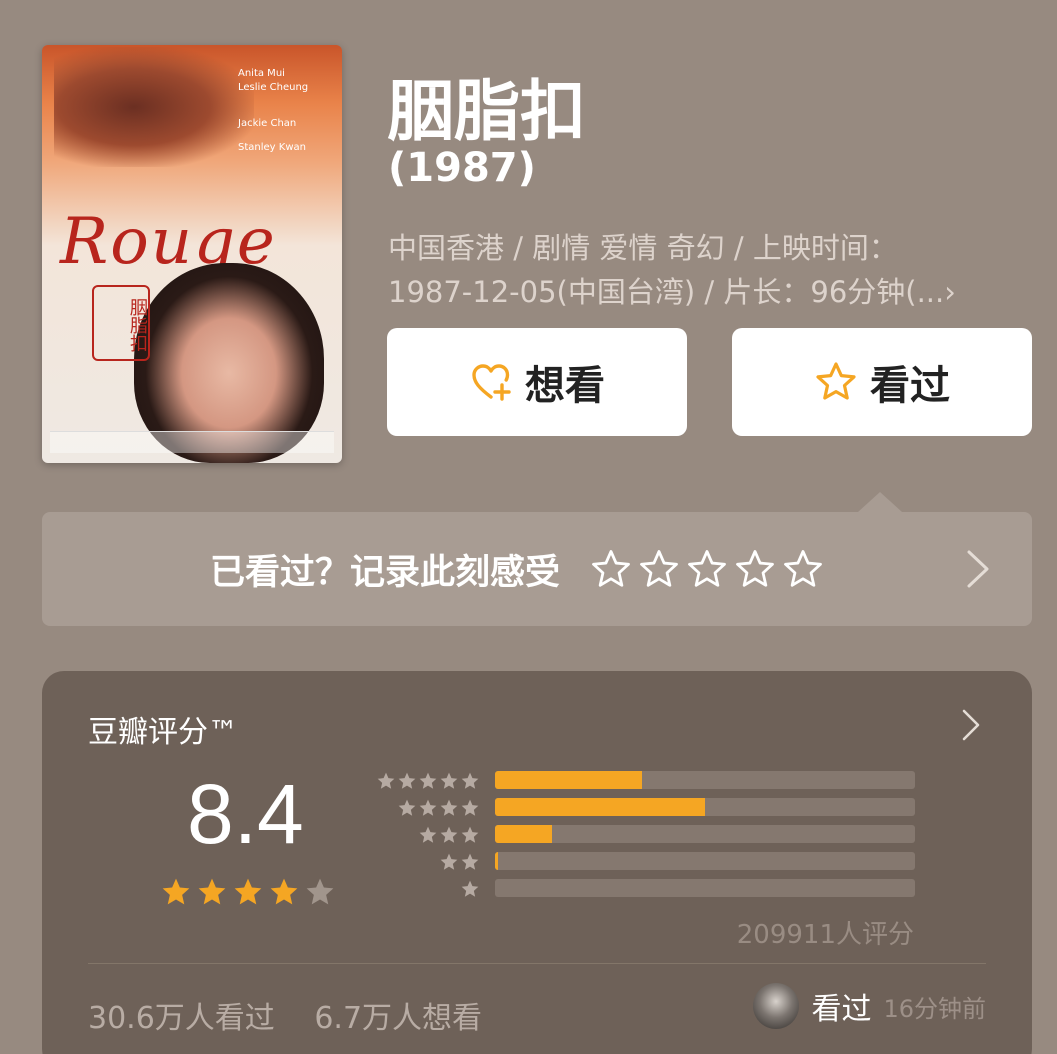  I want to click on record-feeling-prompt: 已看过？记录此刻感受, so click(385, 572).